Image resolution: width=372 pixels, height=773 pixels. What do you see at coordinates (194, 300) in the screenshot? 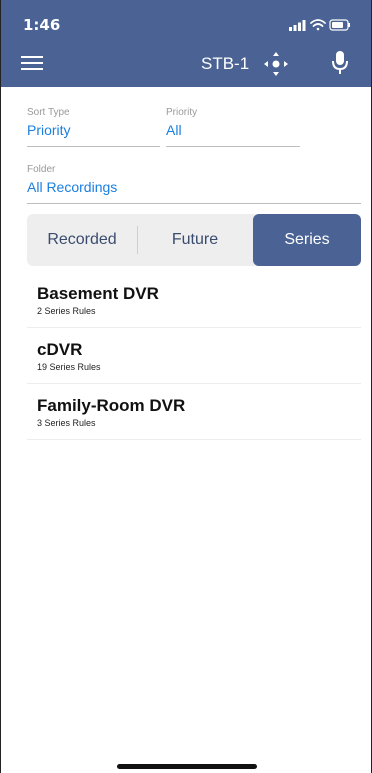
I see `list-item: Basement DVR 2 Series Rules` at bounding box center [194, 300].